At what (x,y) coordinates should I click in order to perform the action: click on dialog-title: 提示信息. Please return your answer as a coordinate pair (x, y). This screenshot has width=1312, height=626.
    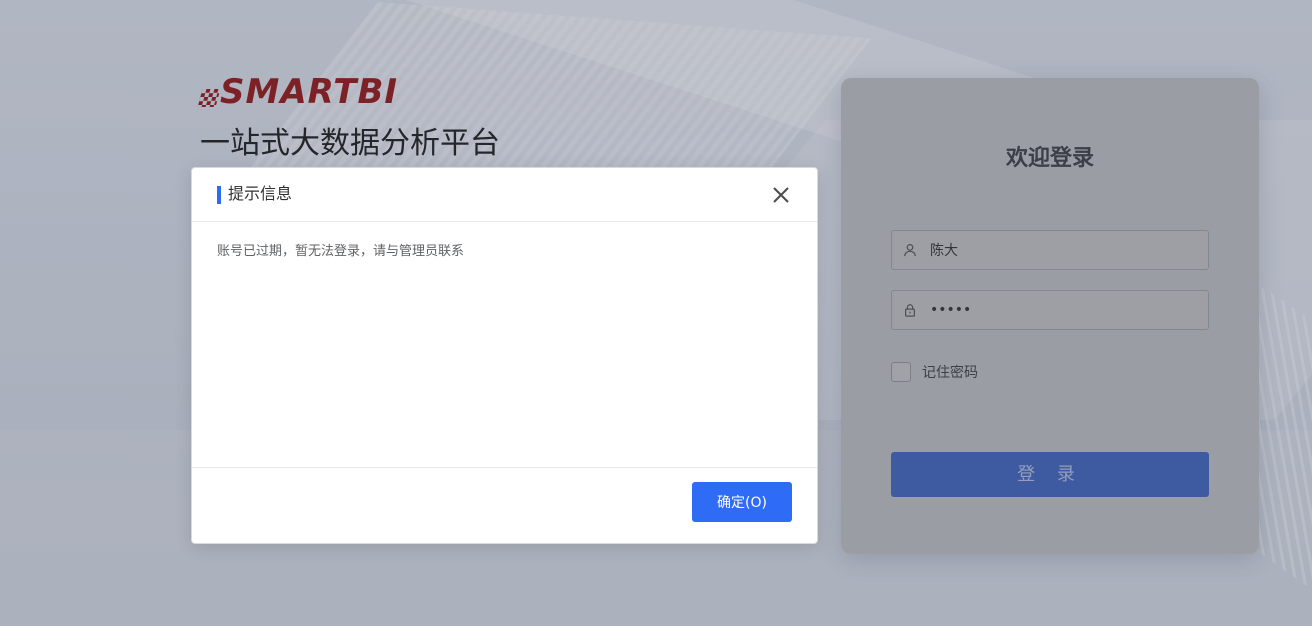
    Looking at the image, I should click on (260, 193).